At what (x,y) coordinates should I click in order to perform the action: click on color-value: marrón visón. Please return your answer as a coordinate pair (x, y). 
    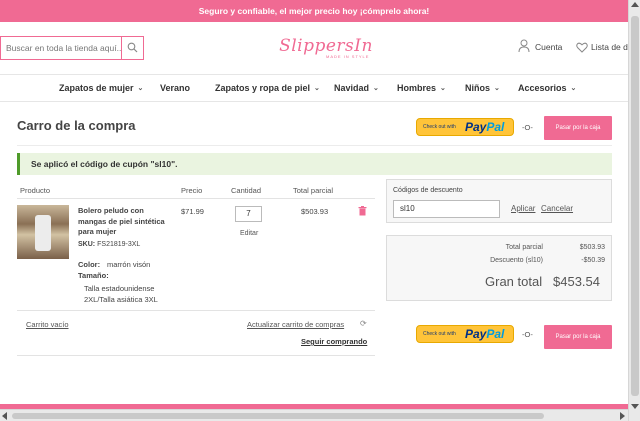
    Looking at the image, I should click on (129, 264).